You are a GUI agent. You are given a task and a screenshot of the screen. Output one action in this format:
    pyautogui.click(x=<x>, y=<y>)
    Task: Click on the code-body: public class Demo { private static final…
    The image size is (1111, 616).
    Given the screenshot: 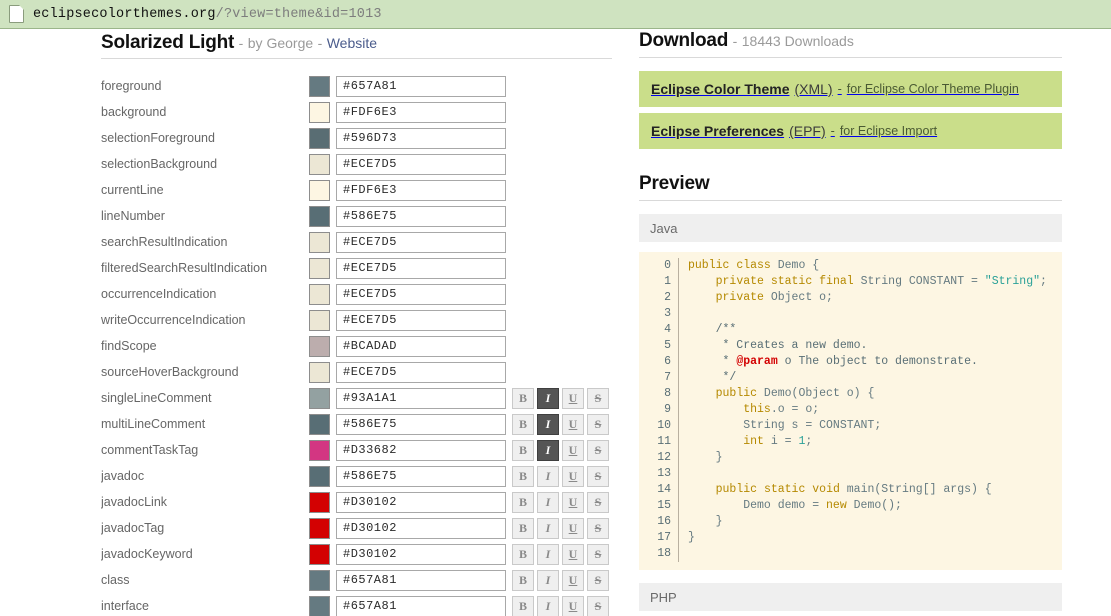 What is the action you would take?
    pyautogui.click(x=867, y=401)
    